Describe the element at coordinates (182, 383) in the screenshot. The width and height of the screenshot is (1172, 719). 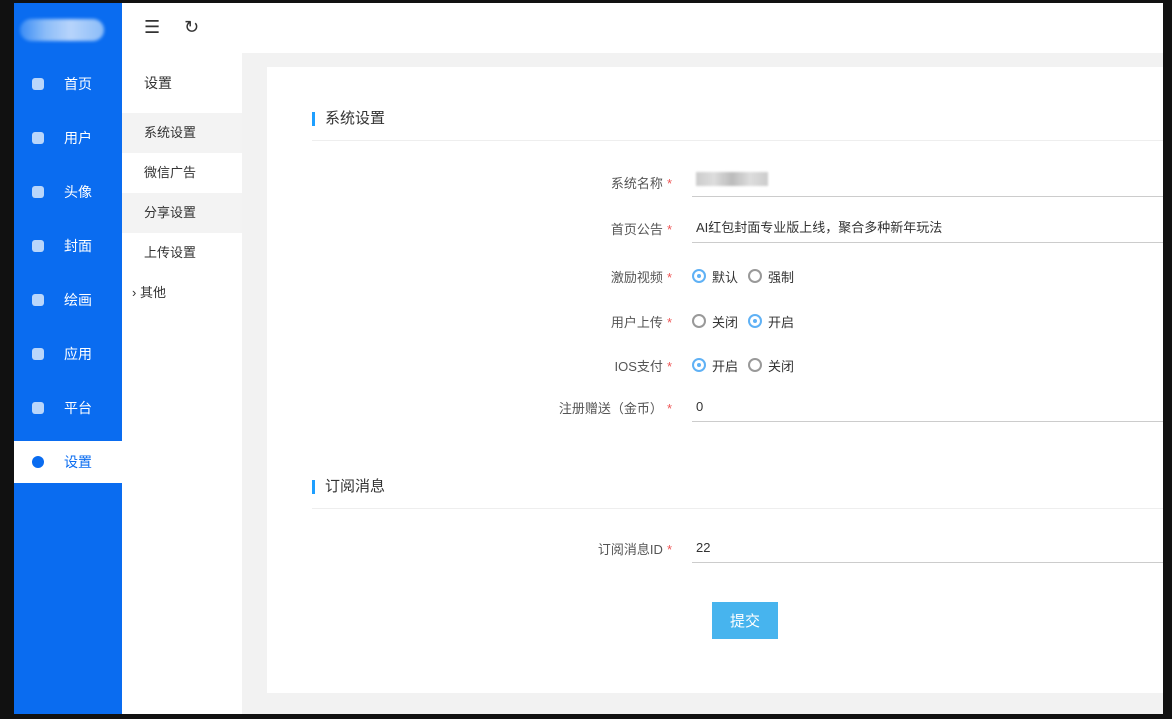
I see `submenu: 设置 系统设置 微信广告 分享设置 上传设置 › 其他` at that location.